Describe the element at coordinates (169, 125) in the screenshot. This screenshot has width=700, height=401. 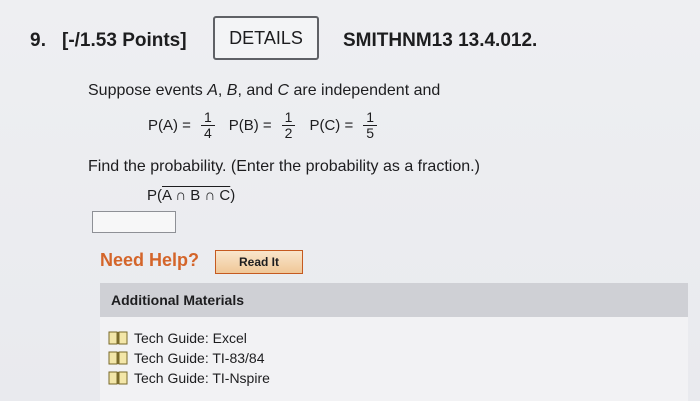
I see `probability-label: P(A) =` at that location.